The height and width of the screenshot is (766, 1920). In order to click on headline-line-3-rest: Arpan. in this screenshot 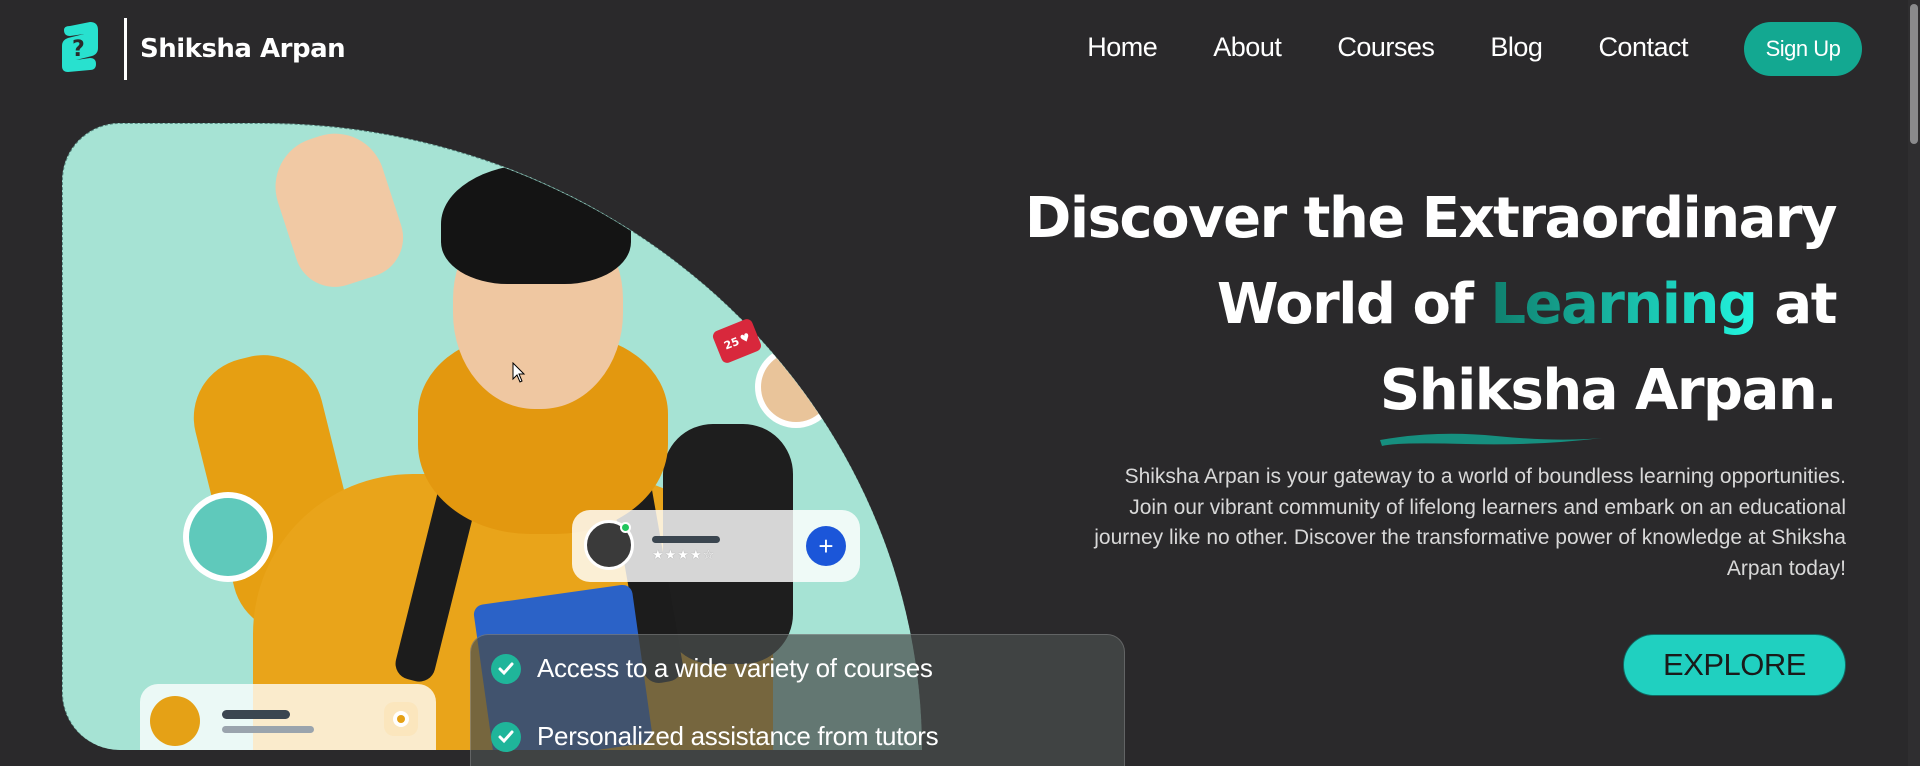, I will do `click(1727, 390)`.